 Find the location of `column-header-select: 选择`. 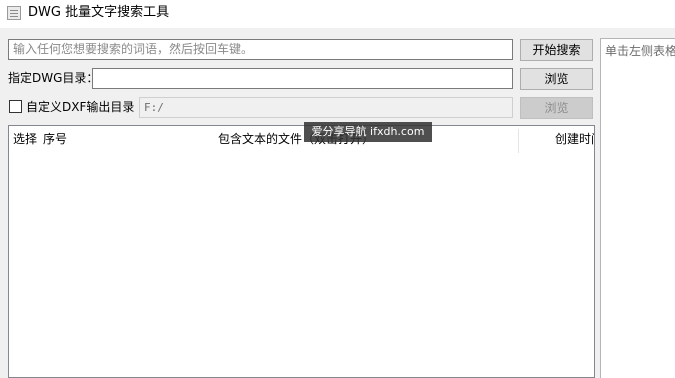

column-header-select: 选择 is located at coordinates (25, 139).